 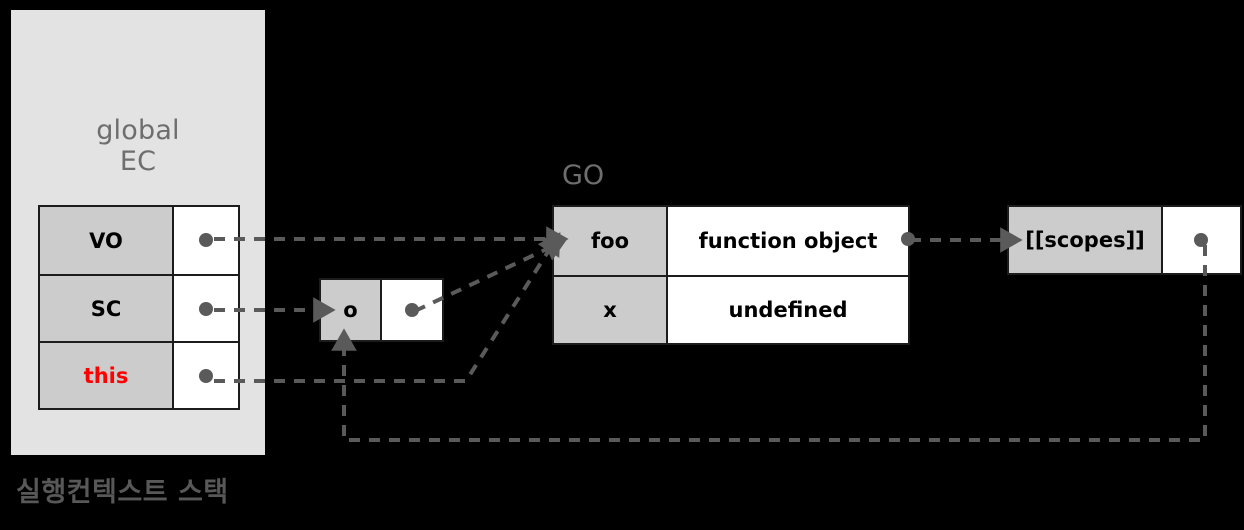 I want to click on stack-caption: 실행컨텍스트 스택, so click(x=122, y=492).